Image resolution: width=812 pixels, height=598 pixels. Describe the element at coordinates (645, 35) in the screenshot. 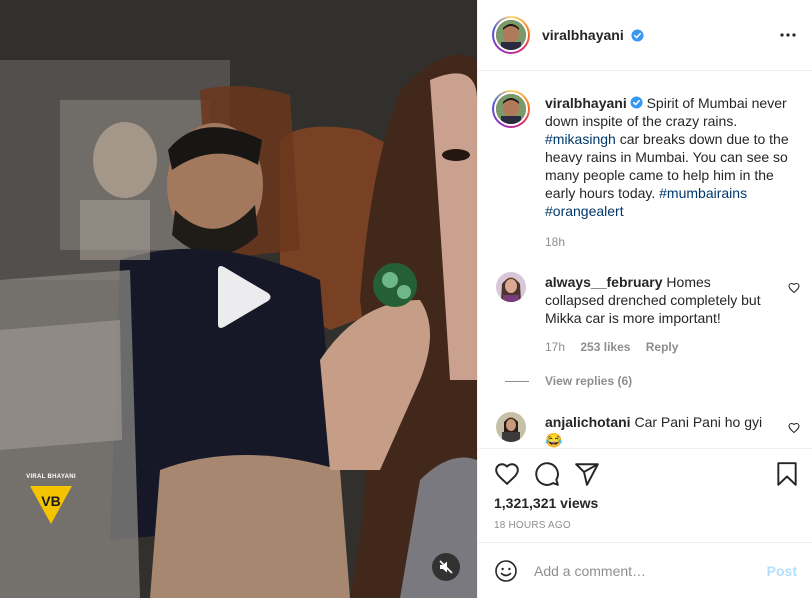

I see `post-header: viralbhayani` at that location.